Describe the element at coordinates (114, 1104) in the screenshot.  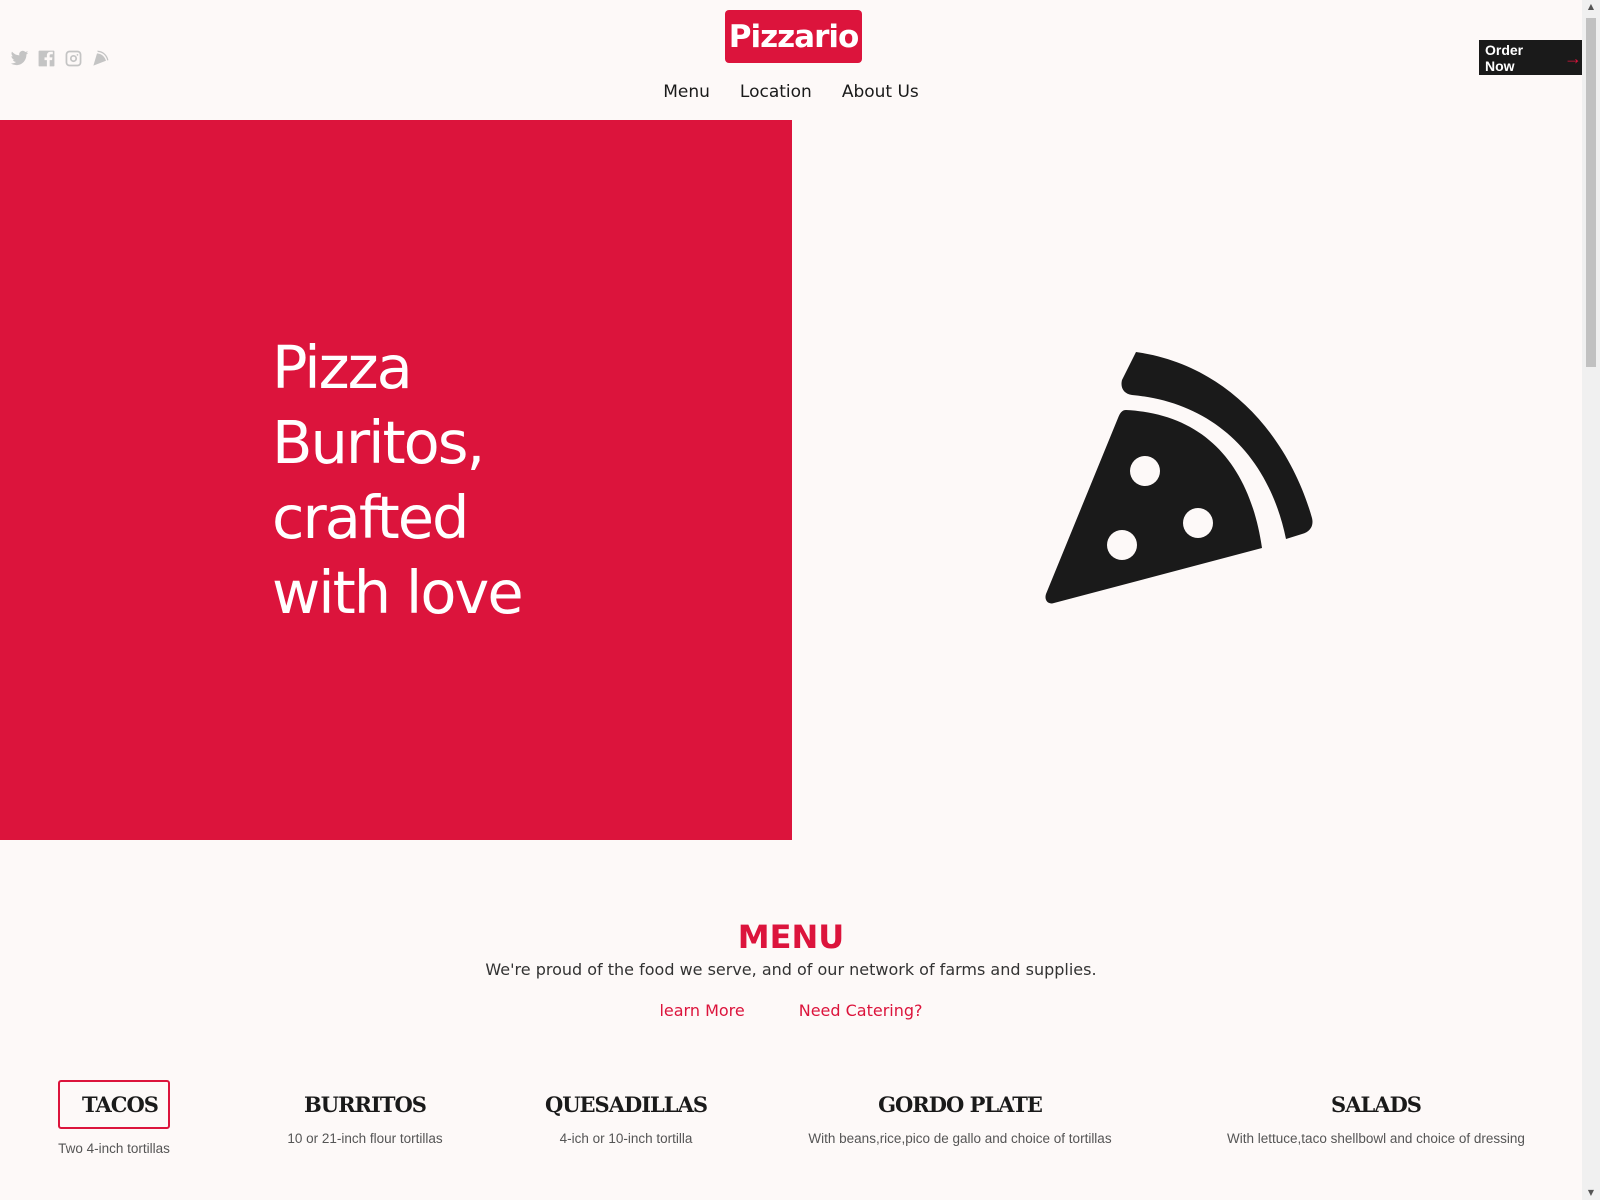
I see `category-name: TACOS` at that location.